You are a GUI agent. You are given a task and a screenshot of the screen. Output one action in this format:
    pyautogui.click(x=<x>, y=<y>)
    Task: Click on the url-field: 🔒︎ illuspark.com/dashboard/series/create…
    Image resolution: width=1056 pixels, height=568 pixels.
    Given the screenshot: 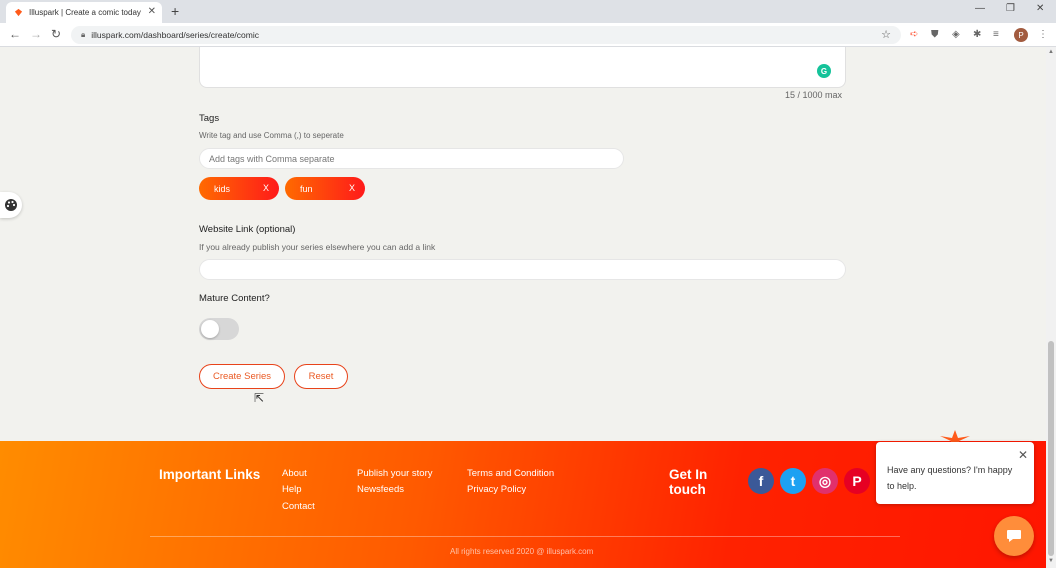 What is the action you would take?
    pyautogui.click(x=486, y=35)
    